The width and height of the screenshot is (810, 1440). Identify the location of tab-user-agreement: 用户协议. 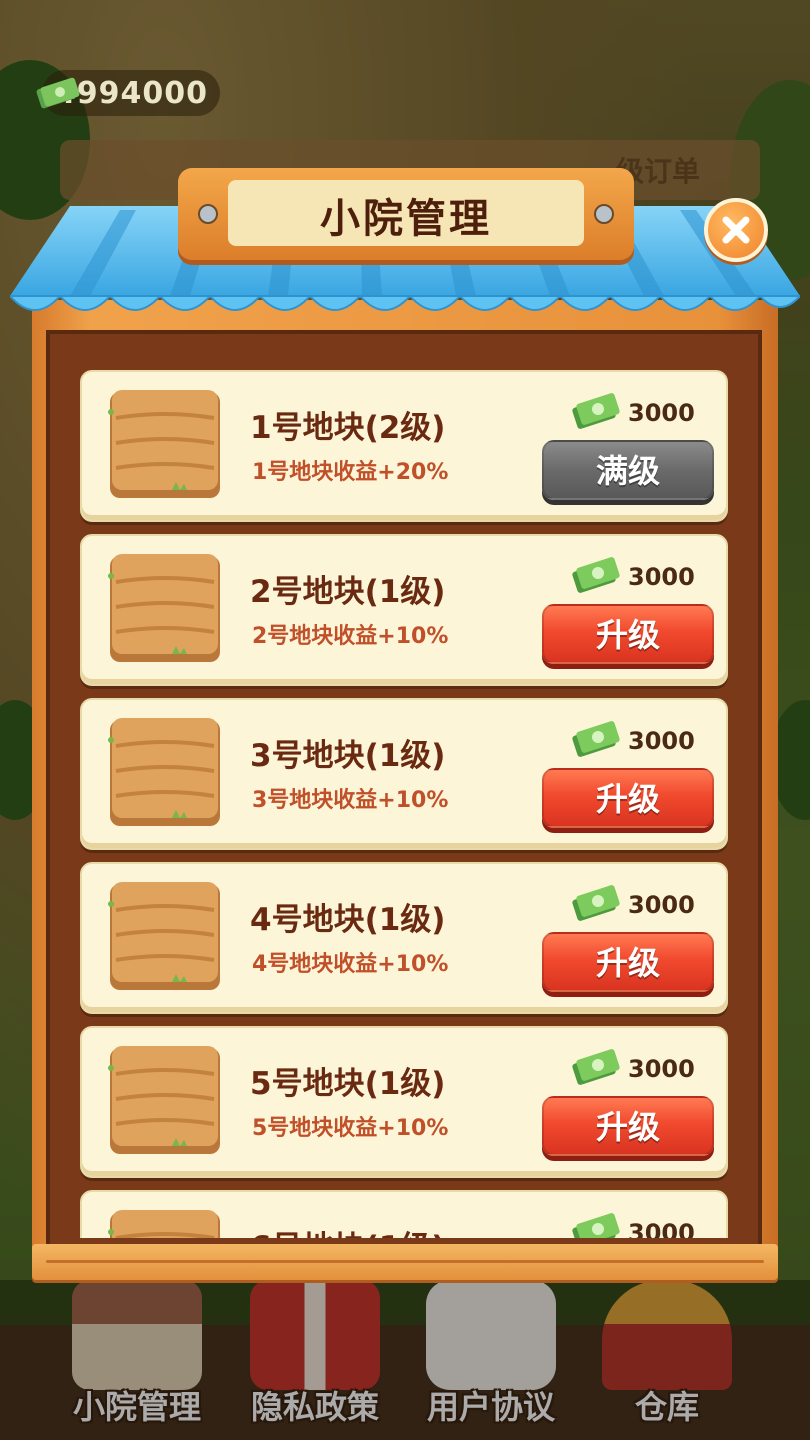
(491, 1360).